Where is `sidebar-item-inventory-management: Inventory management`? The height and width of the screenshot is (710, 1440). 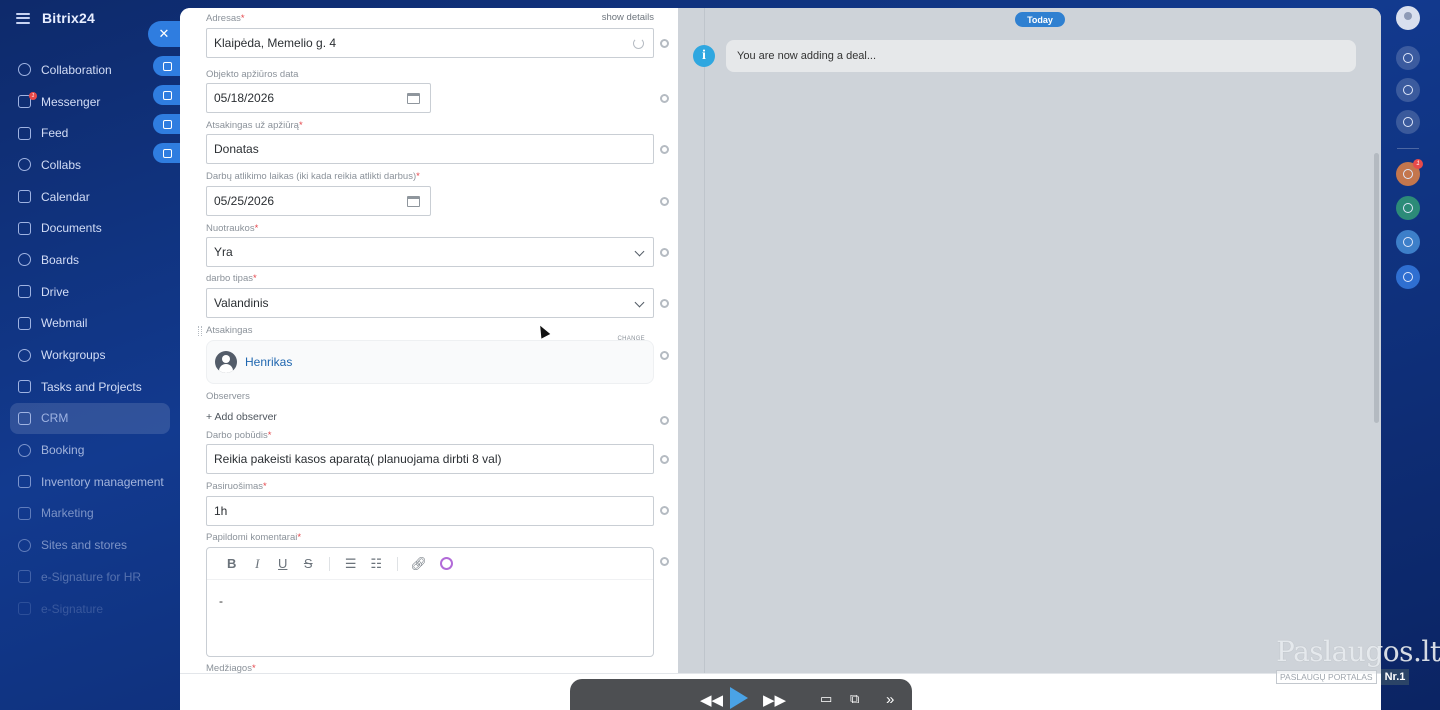
sidebar-item-inventory-management: Inventory management is located at coordinates (90, 482).